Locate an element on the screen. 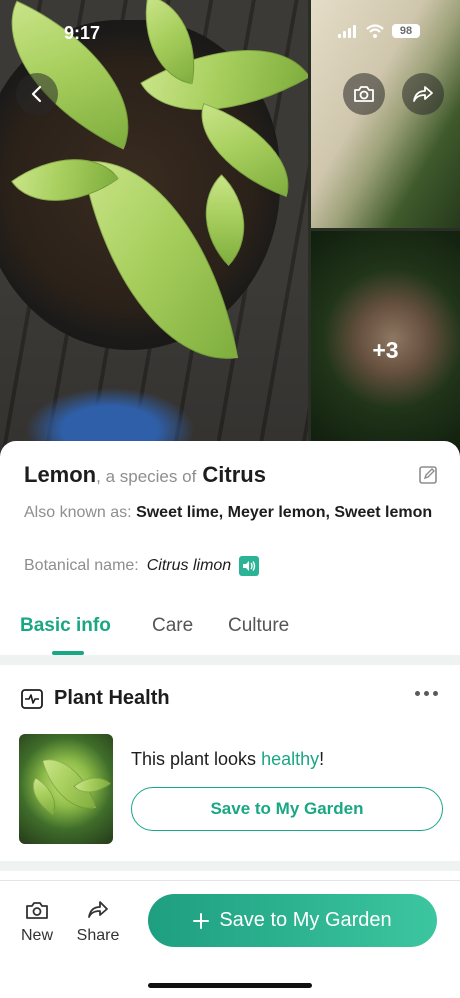 This screenshot has width=460, height=998. share-bottom-button: Share is located at coordinates (98, 922).